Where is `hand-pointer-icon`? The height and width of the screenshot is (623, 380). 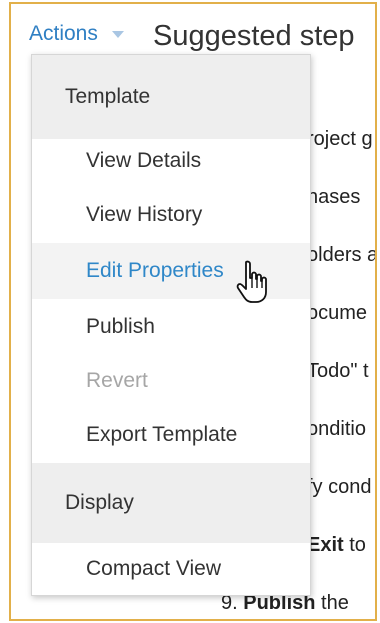 hand-pointer-icon is located at coordinates (251, 281).